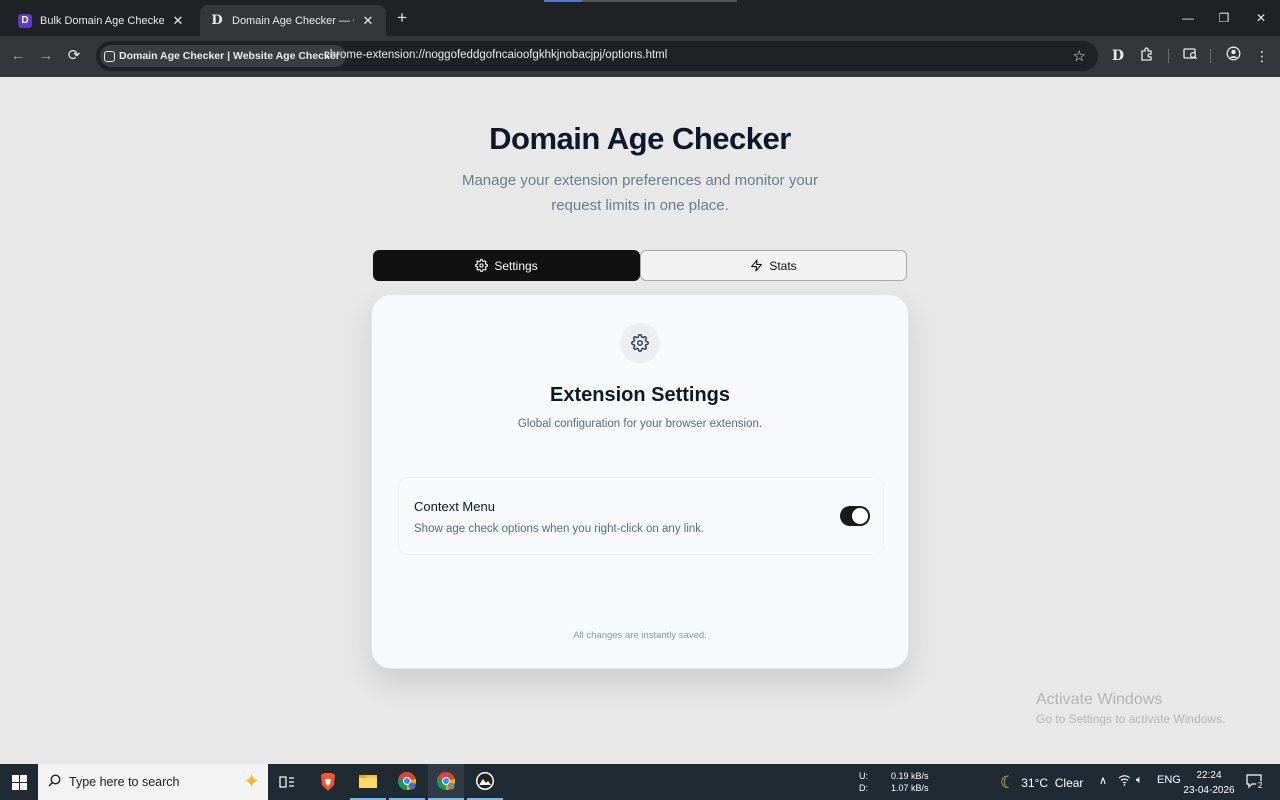 This screenshot has width=1280, height=800. Describe the element at coordinates (1139, 780) in the screenshot. I see `volume-icon: 🔈︎` at that location.